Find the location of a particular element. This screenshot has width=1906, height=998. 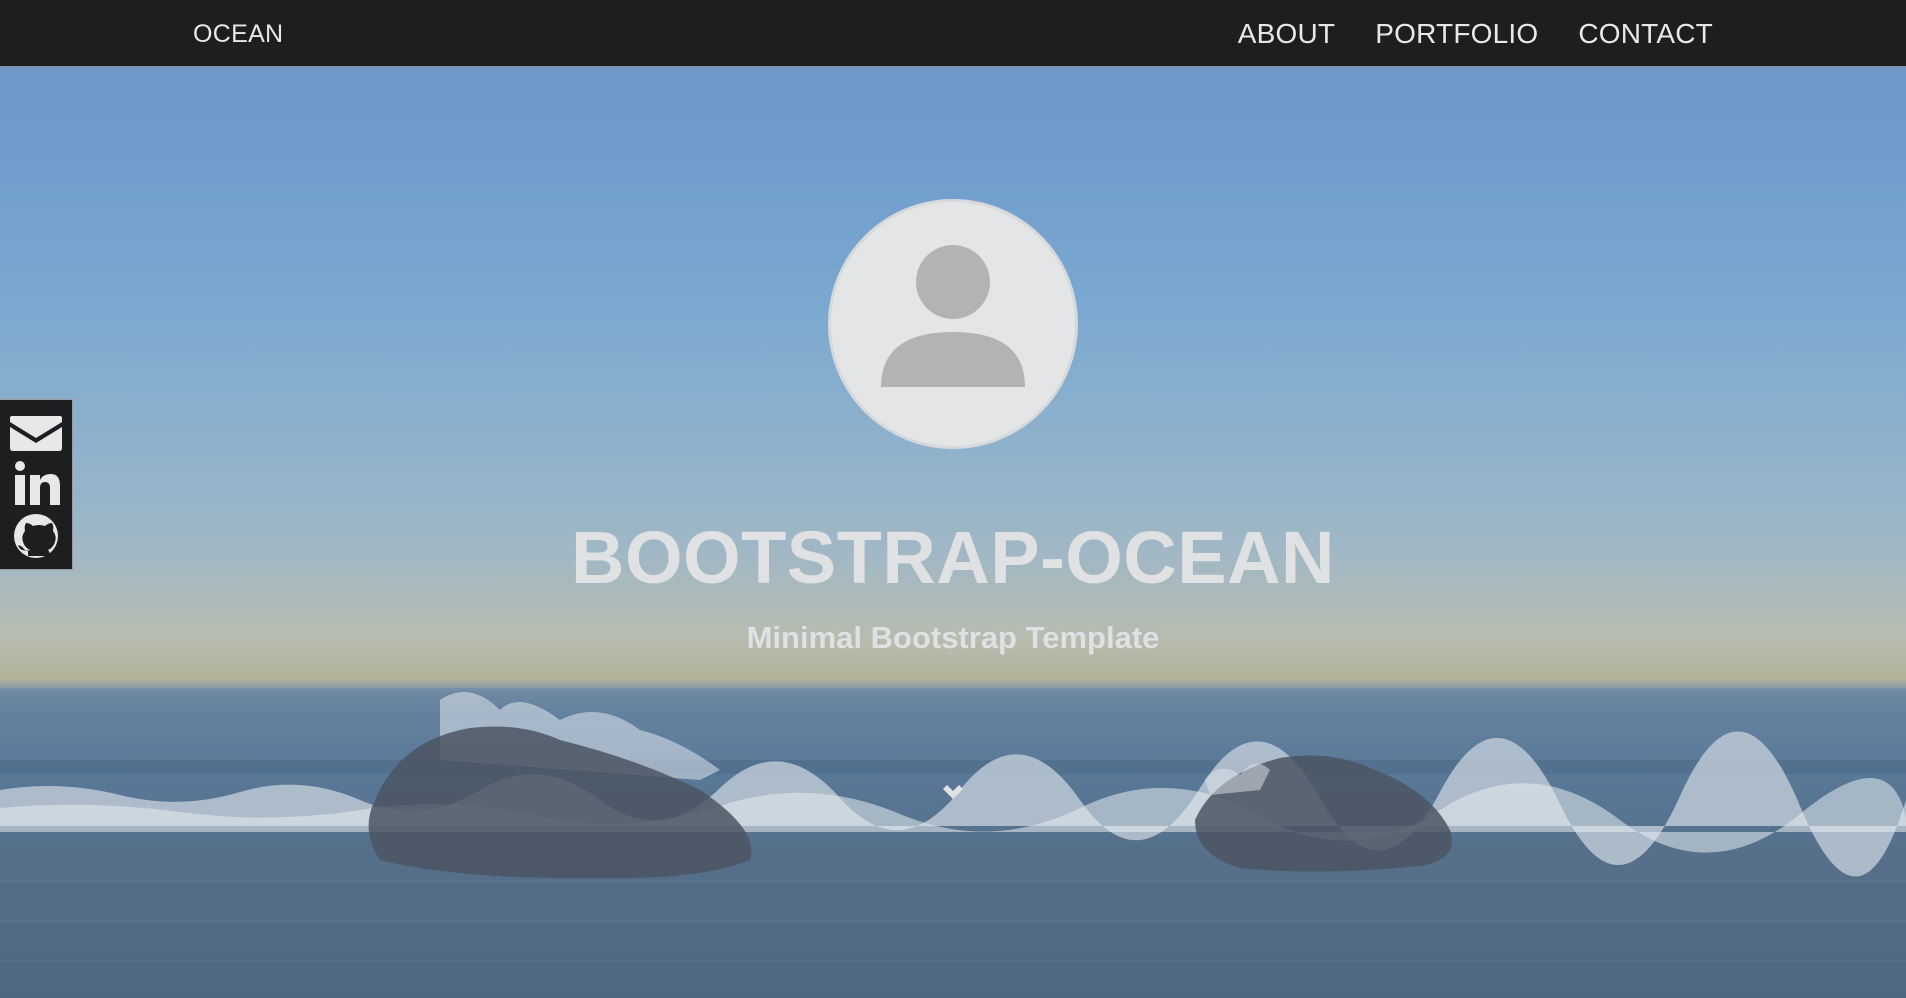

page-title: BOOTSTRAP-OCEAN is located at coordinates (953, 557).